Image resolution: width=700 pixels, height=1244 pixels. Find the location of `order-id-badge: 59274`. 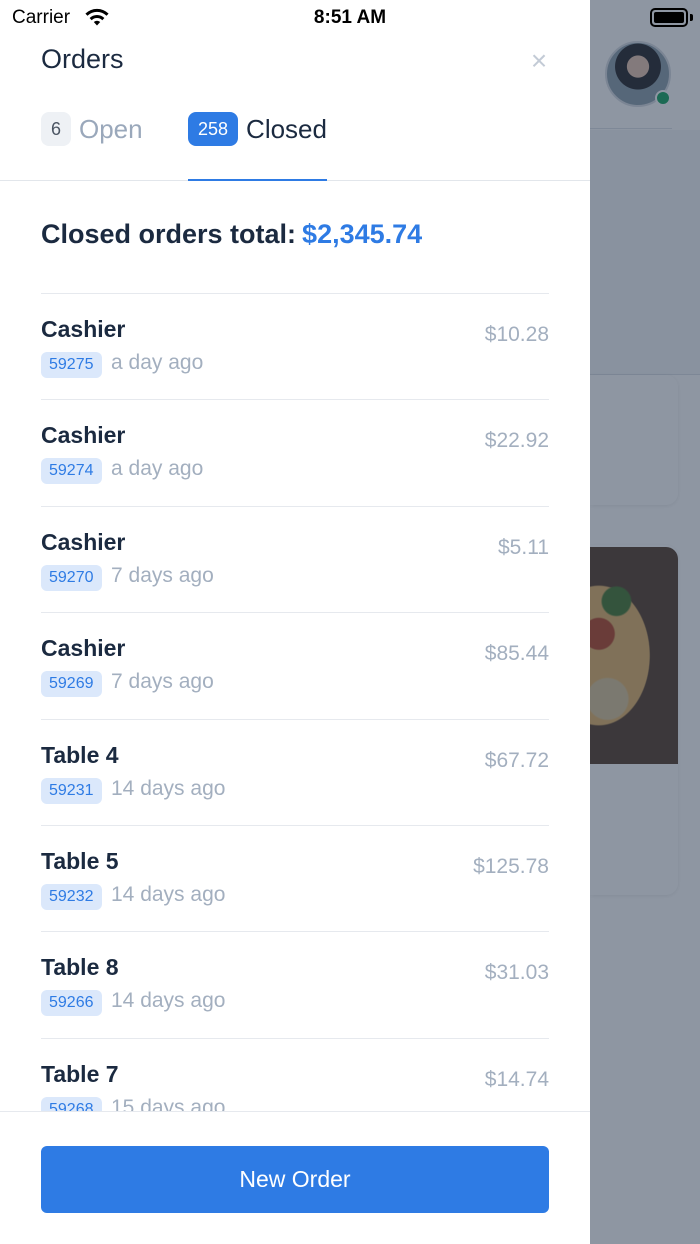

order-id-badge: 59274 is located at coordinates (71, 471).